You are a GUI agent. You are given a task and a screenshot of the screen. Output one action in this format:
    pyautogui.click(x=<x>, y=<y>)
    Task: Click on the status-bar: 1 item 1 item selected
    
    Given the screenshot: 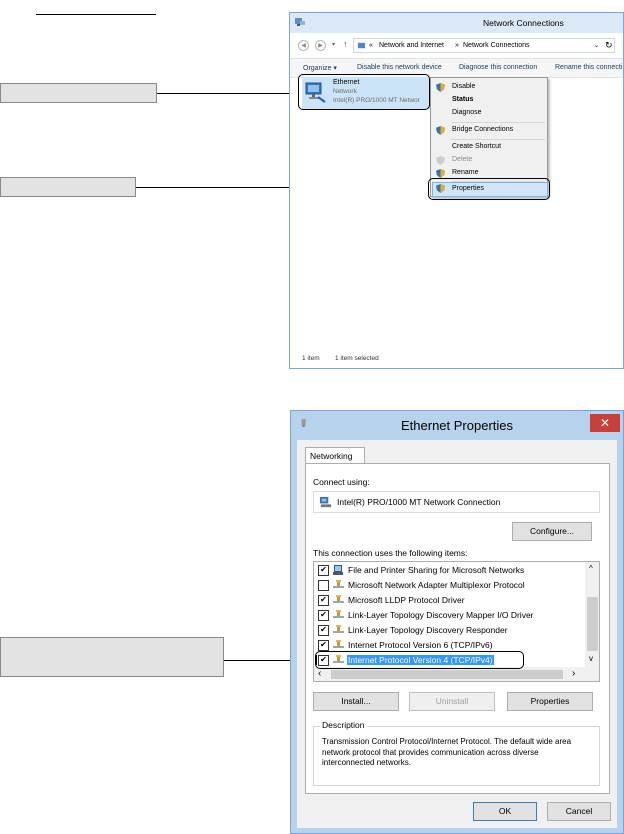 What is the action you would take?
    pyautogui.click(x=456, y=359)
    